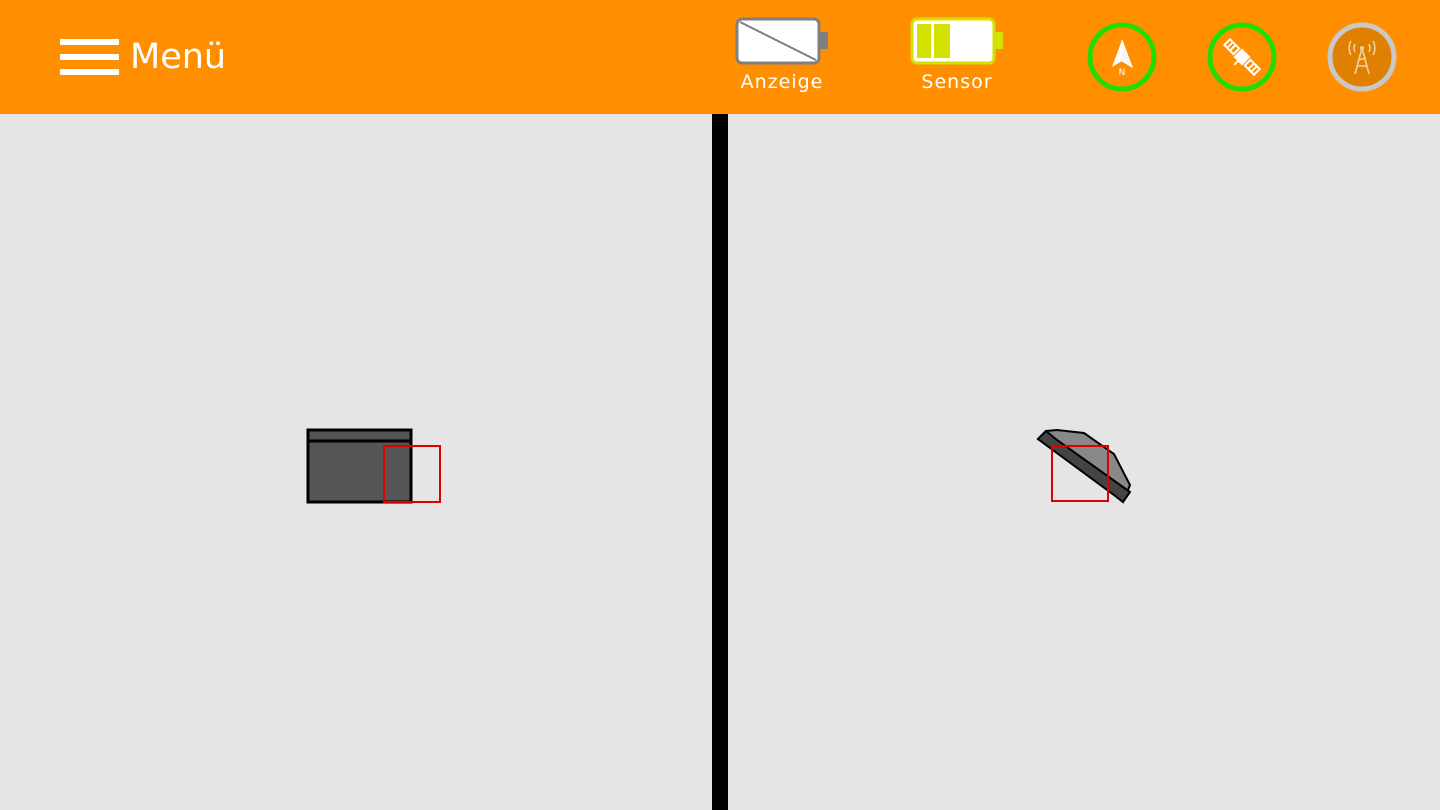 This screenshot has width=1440, height=810. Describe the element at coordinates (956, 41) in the screenshot. I see `half-battery-icon` at that location.